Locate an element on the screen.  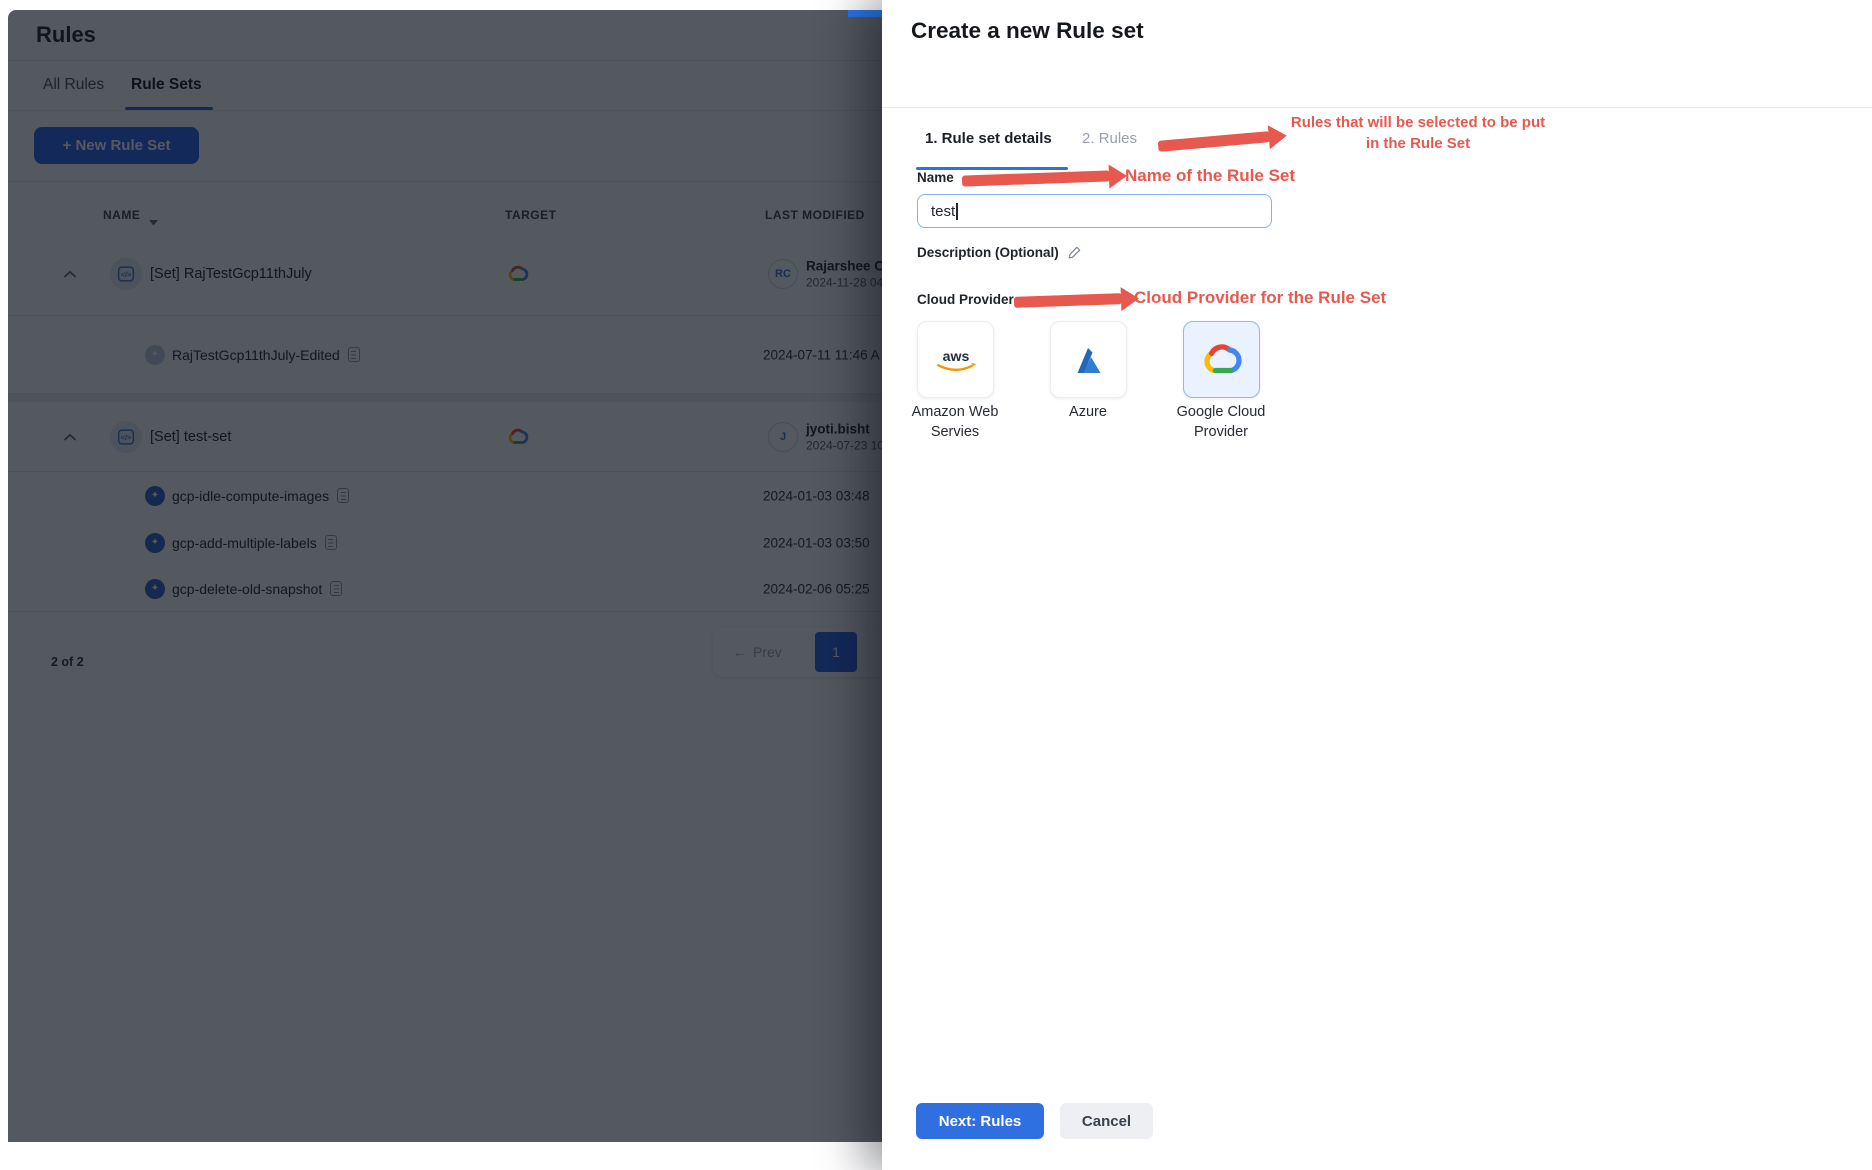
provider-card-gcp is located at coordinates (1221, 359).